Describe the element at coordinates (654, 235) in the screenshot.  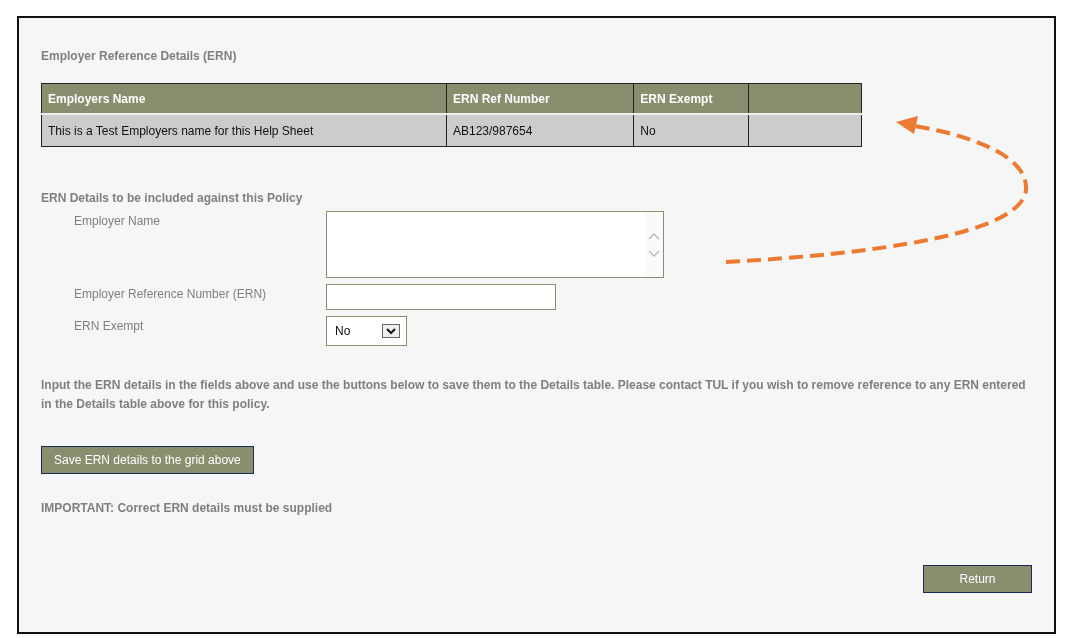
I see `scroll-up-icon` at that location.